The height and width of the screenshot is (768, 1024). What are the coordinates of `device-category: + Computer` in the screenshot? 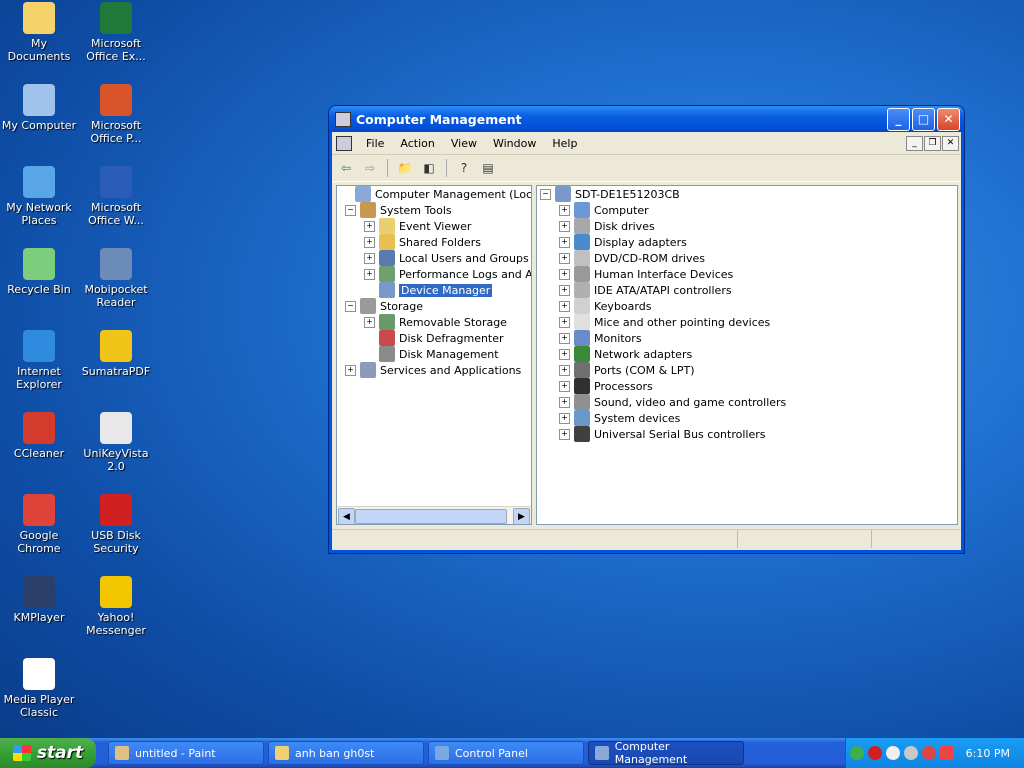 It's located at (604, 210).